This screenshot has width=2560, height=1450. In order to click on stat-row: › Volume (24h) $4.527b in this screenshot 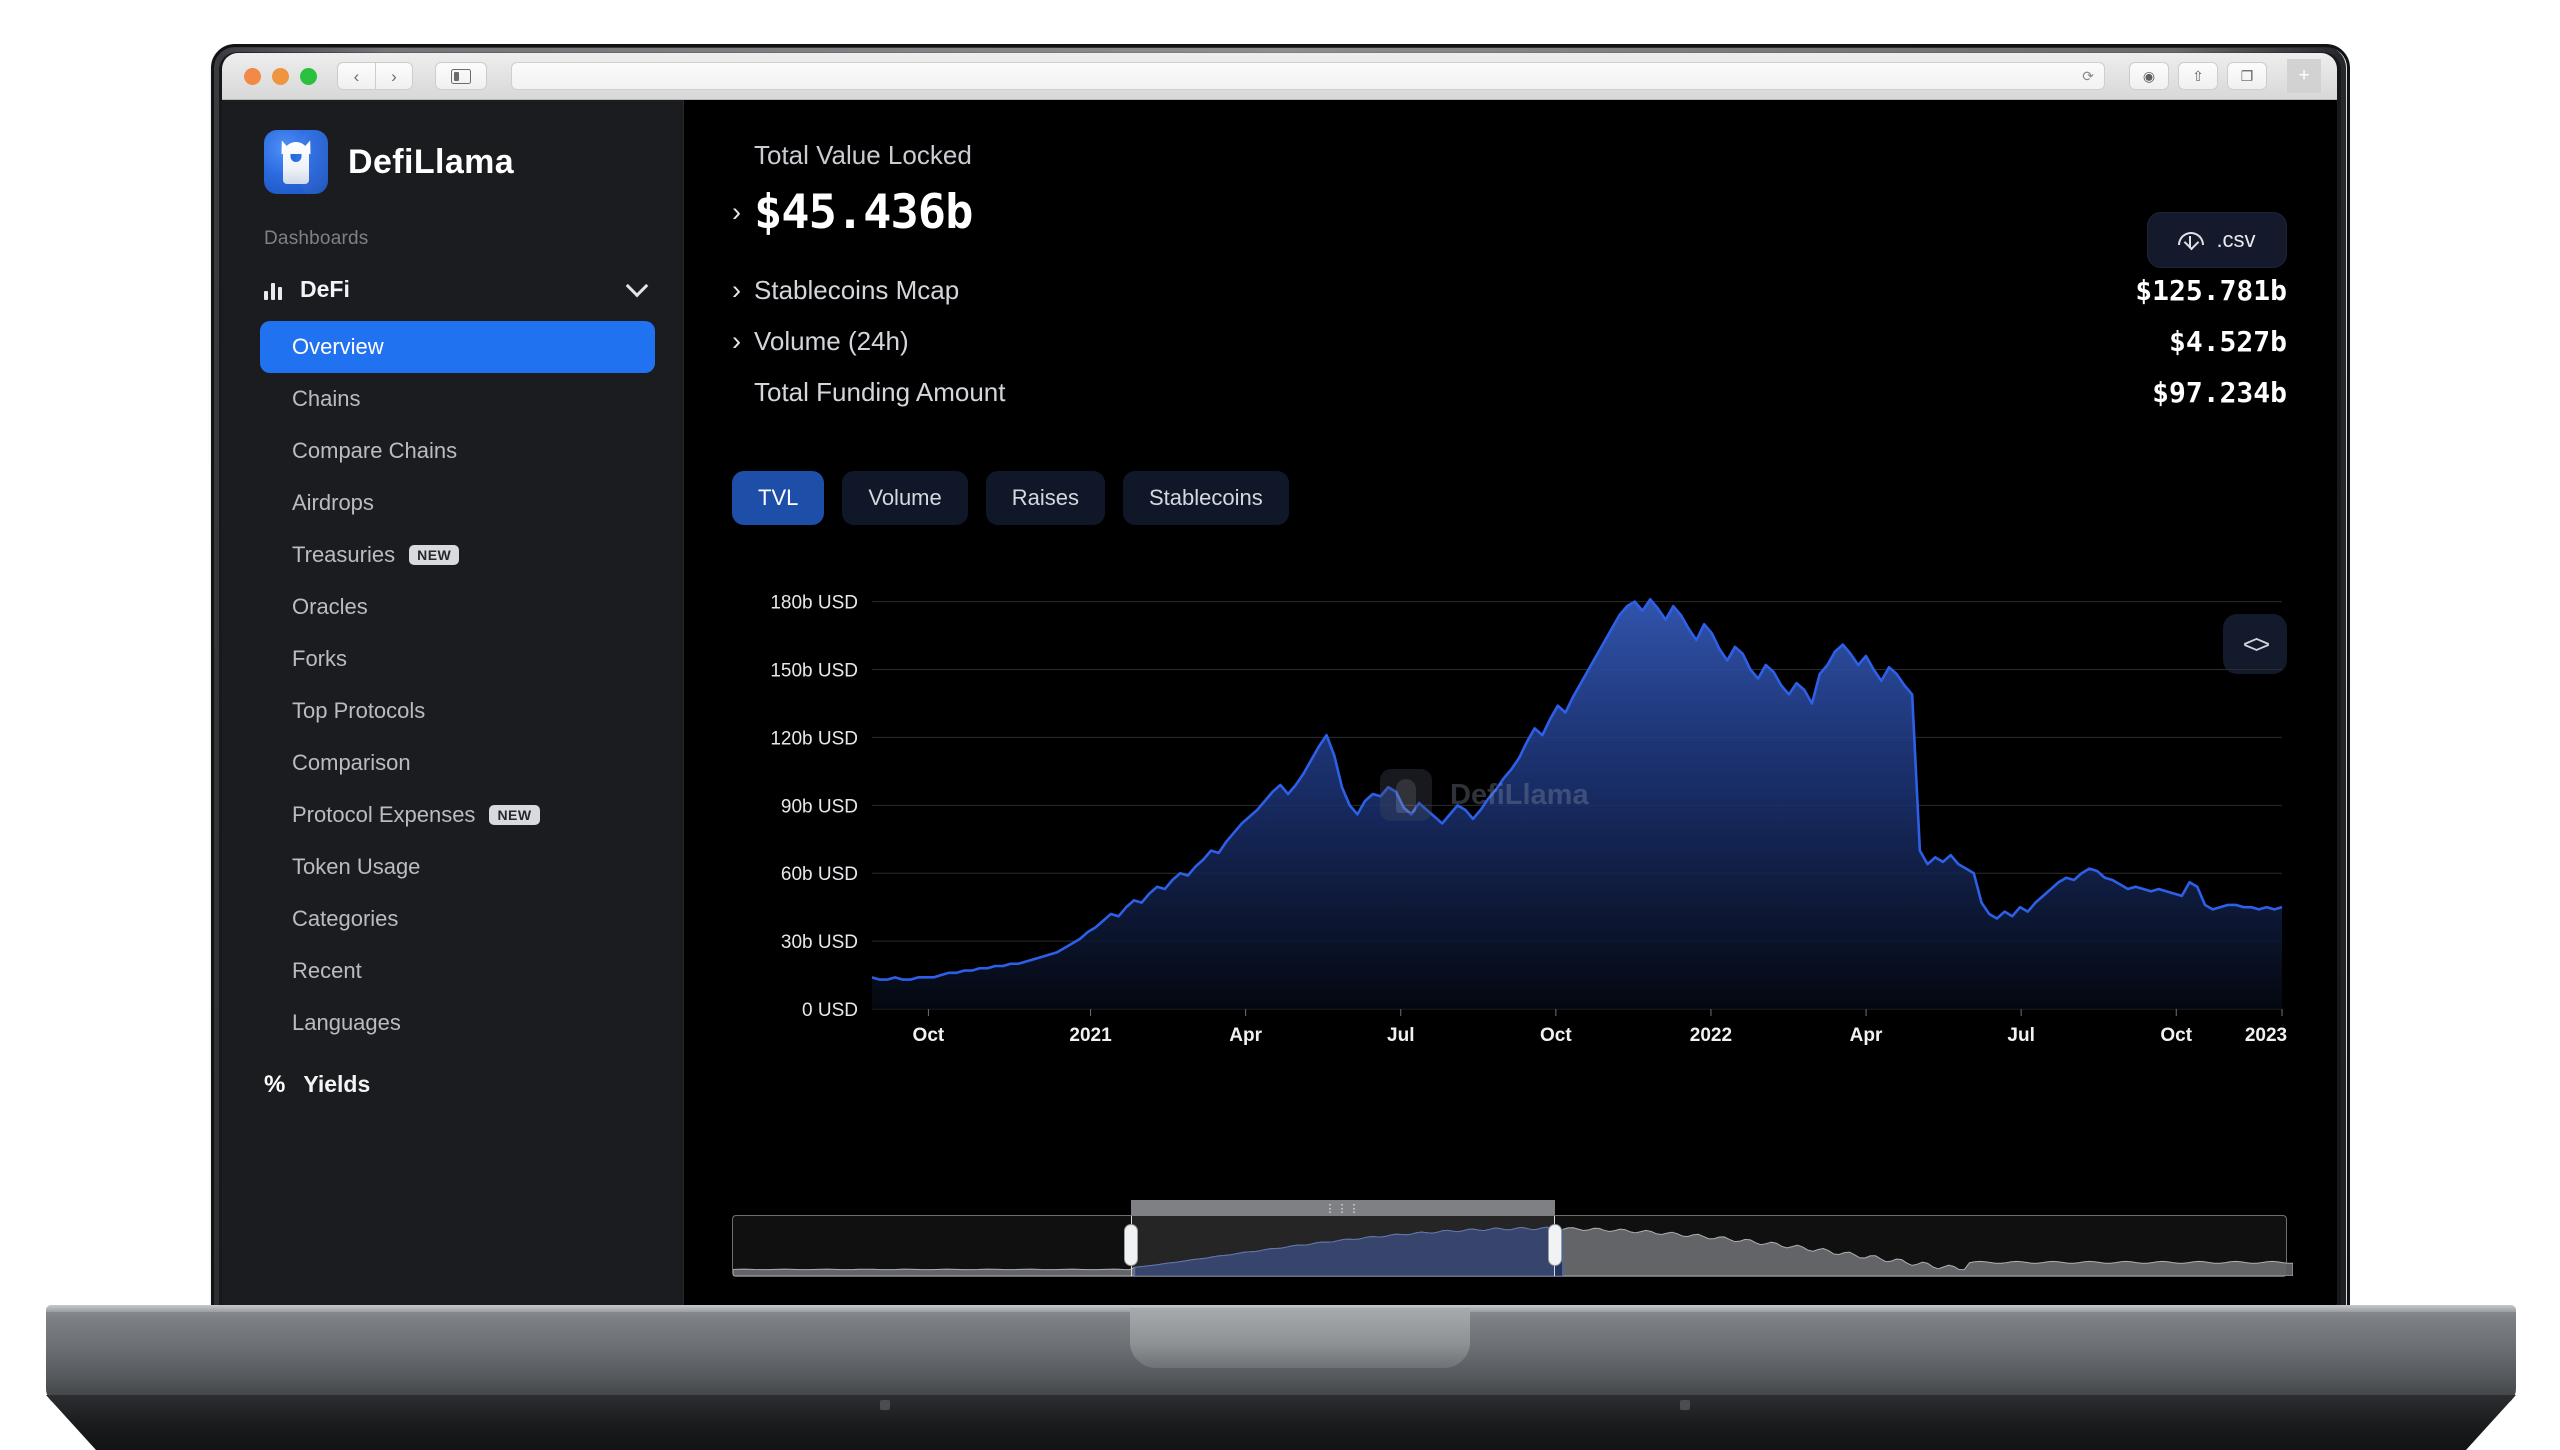, I will do `click(1509, 341)`.